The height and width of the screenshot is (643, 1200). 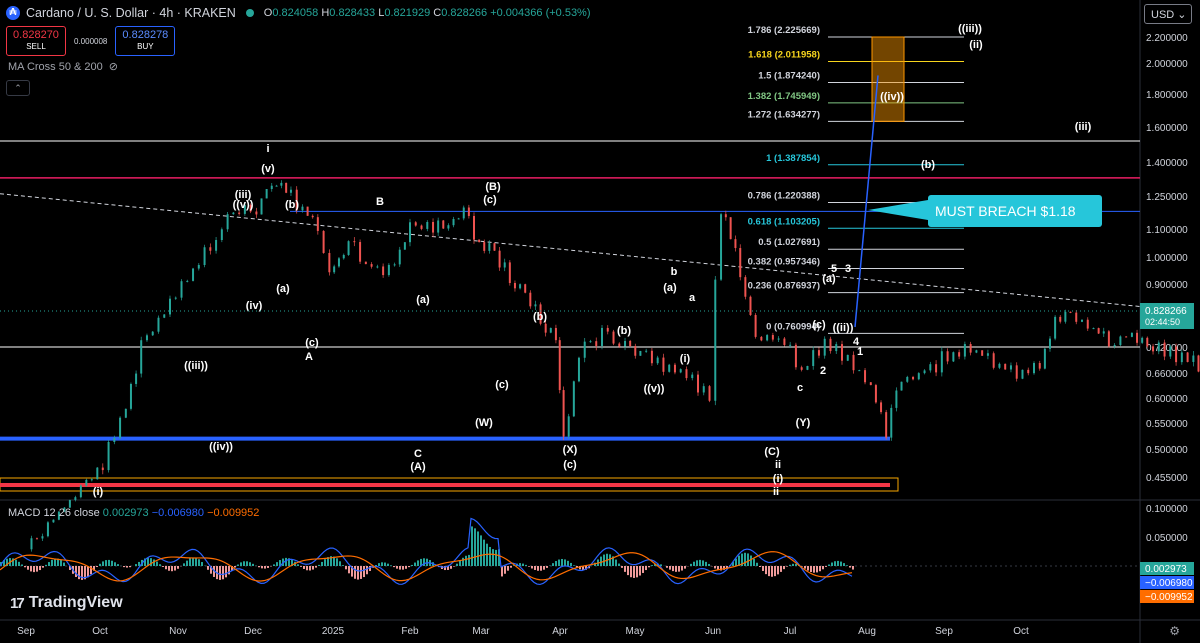 I want to click on sell-button: 0.828270 SELL, so click(x=36, y=41).